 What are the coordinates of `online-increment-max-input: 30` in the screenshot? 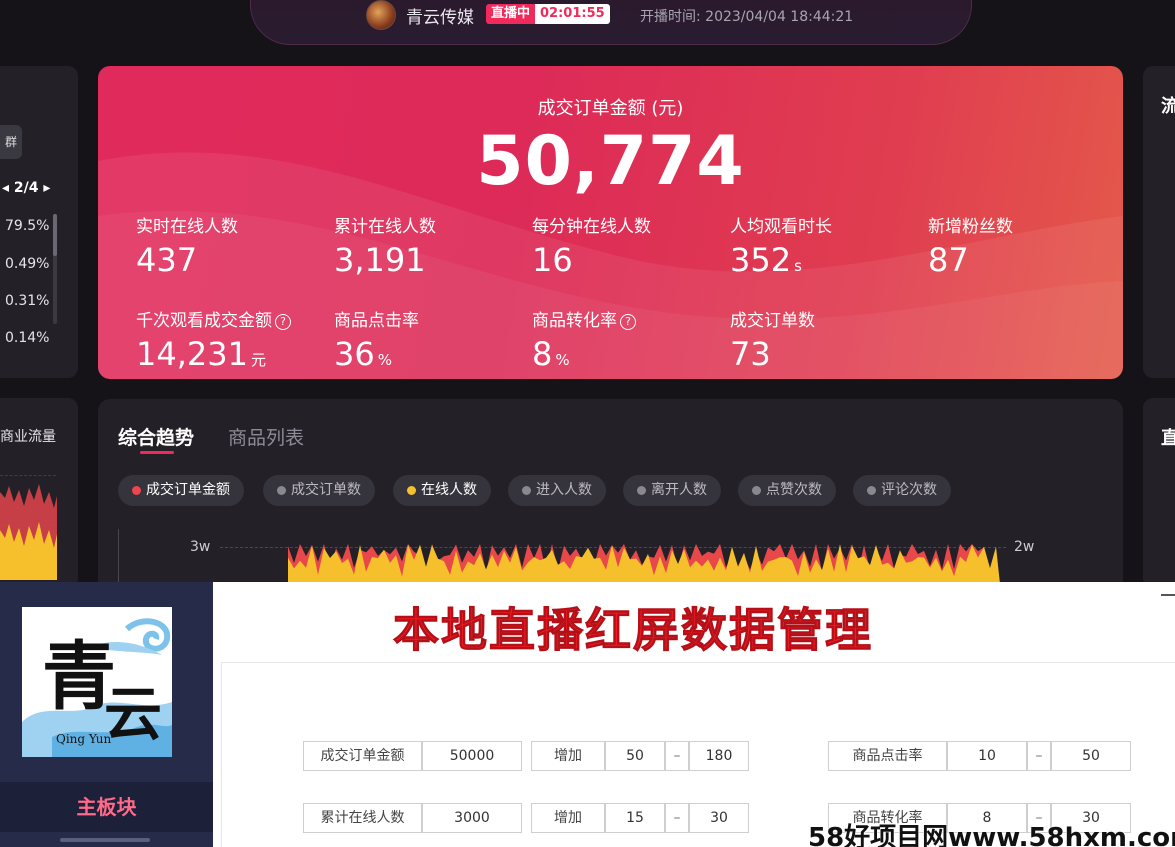 It's located at (719, 818).